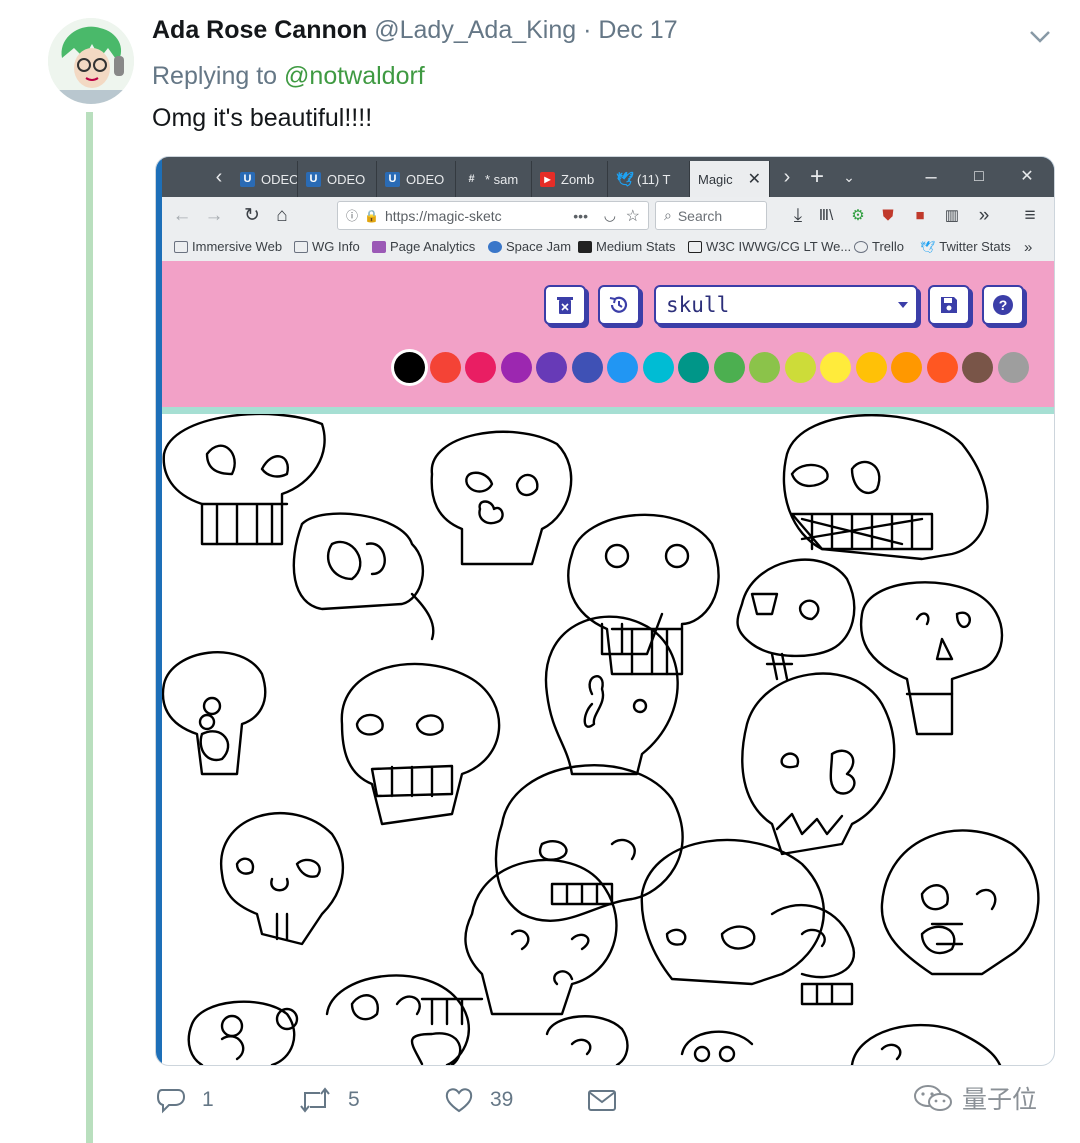 The image size is (1080, 1143). Describe the element at coordinates (754, 179) in the screenshot. I see `close-tab-icon: ✕` at that location.